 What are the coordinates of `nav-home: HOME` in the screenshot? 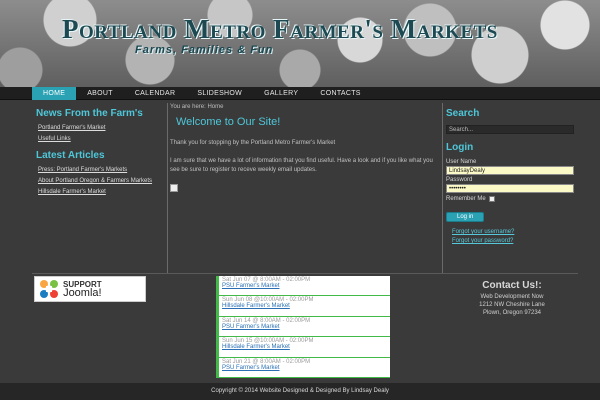 It's located at (54, 93).